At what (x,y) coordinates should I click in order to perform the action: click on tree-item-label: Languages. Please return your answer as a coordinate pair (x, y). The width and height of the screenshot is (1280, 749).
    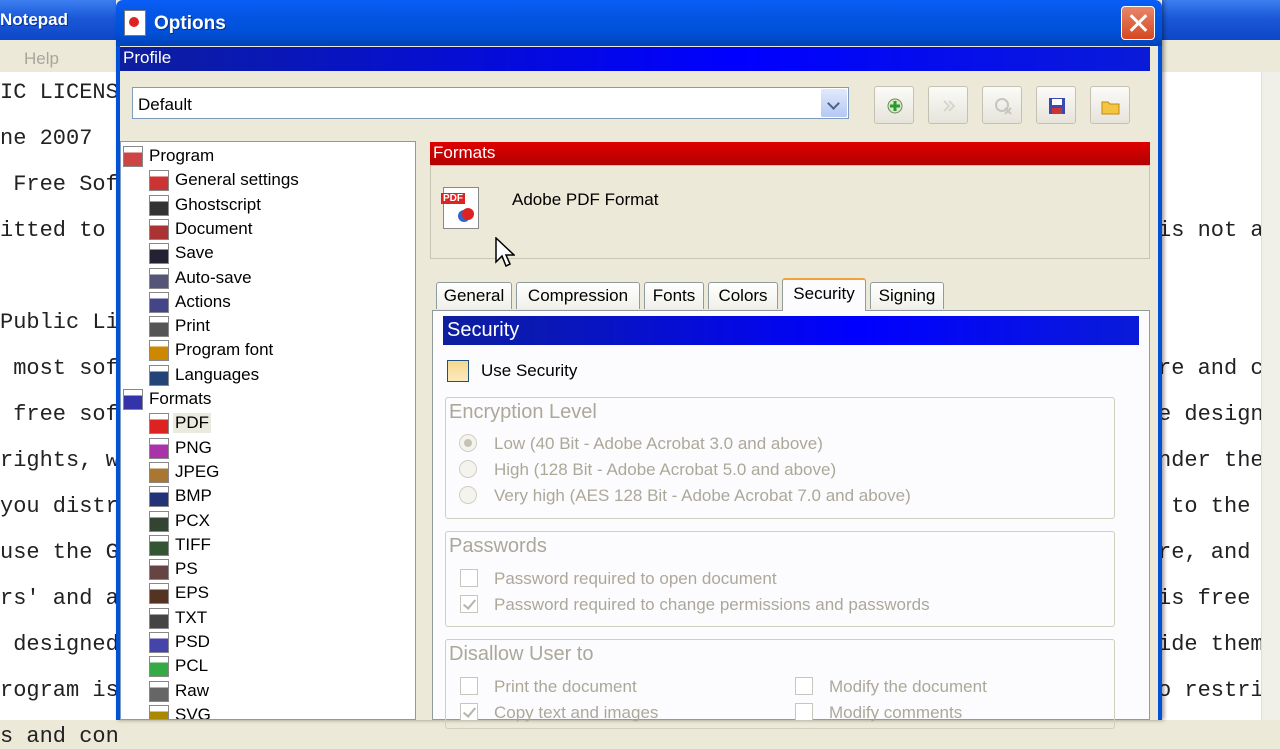
    Looking at the image, I should click on (217, 374).